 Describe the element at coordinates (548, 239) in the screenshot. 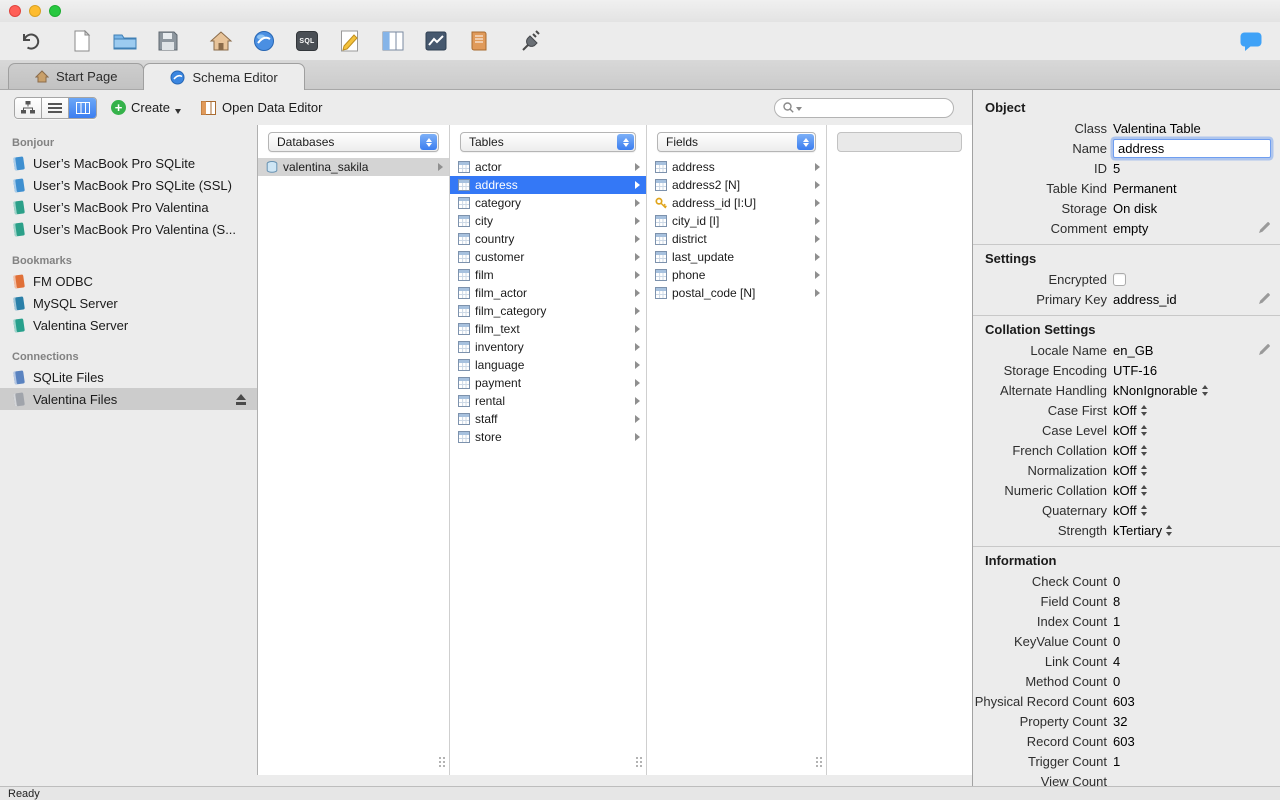

I see `list-item-country: country` at that location.